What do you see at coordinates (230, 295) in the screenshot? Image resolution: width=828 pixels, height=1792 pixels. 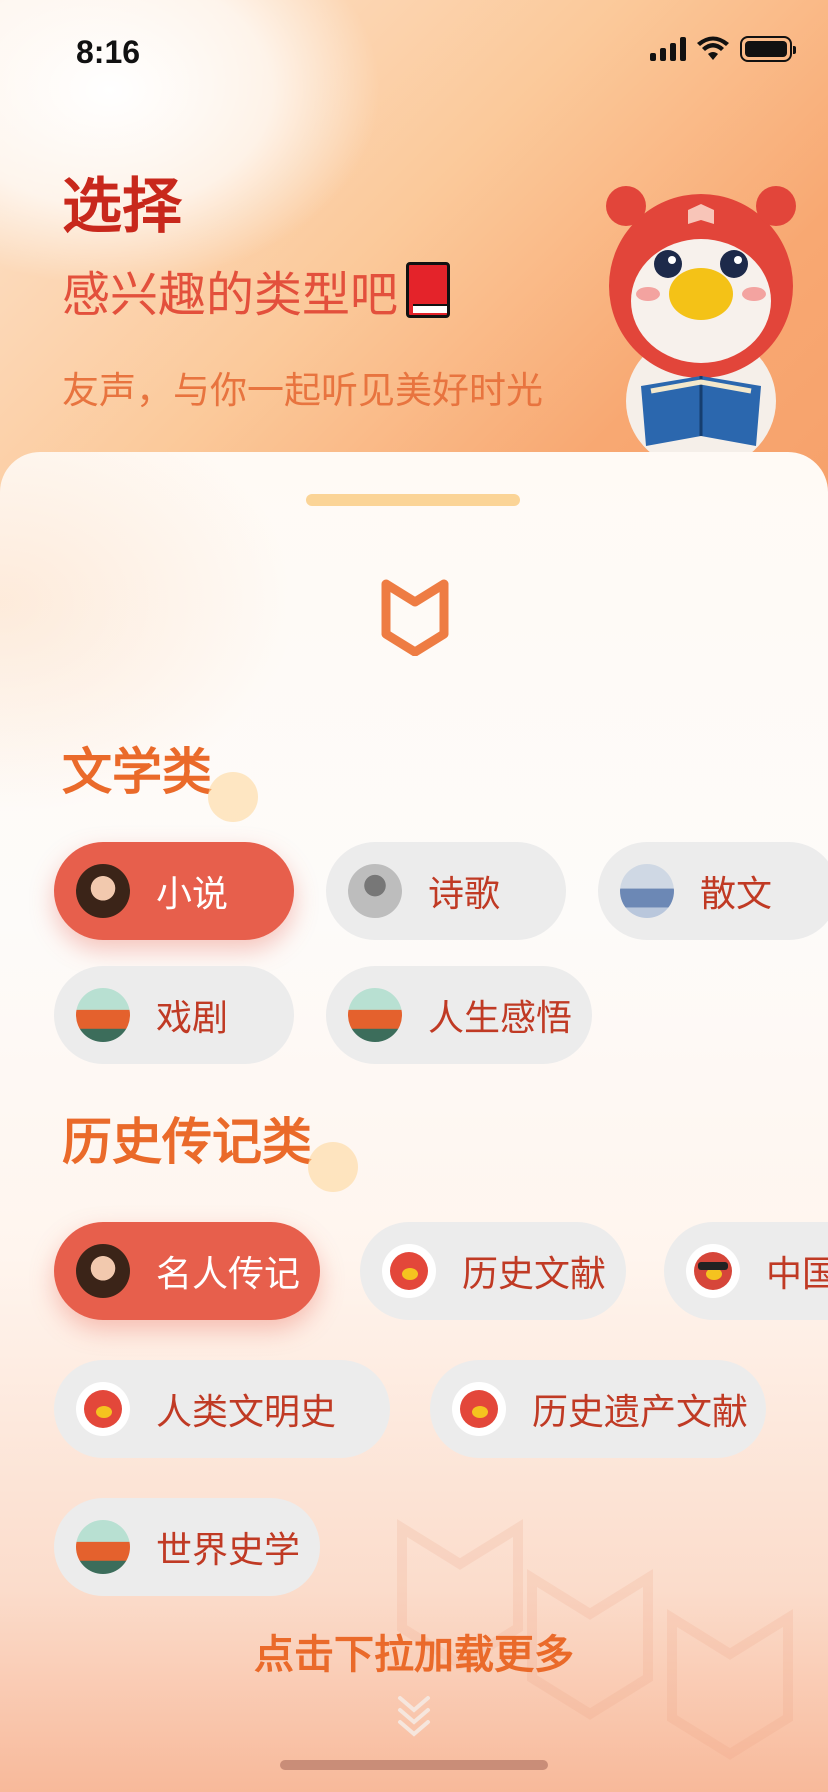 I see `subtitle-text: 感兴趣的类型吧` at bounding box center [230, 295].